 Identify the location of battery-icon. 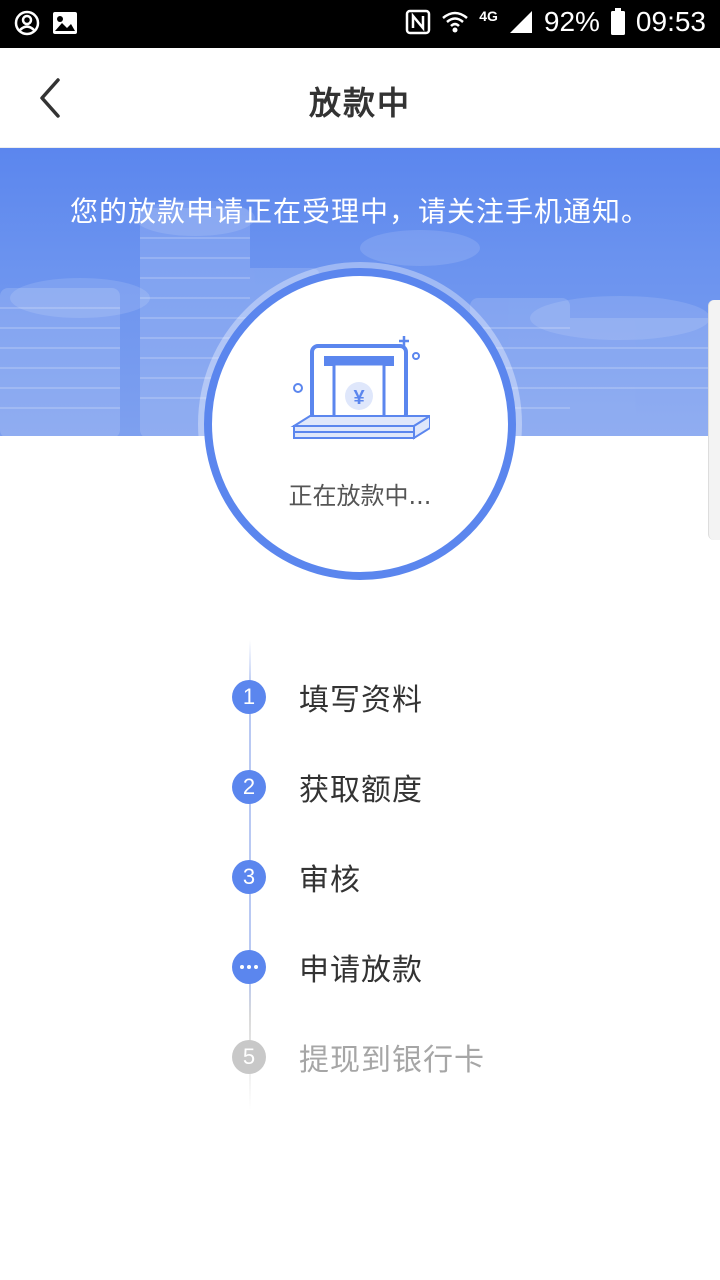
(618, 22).